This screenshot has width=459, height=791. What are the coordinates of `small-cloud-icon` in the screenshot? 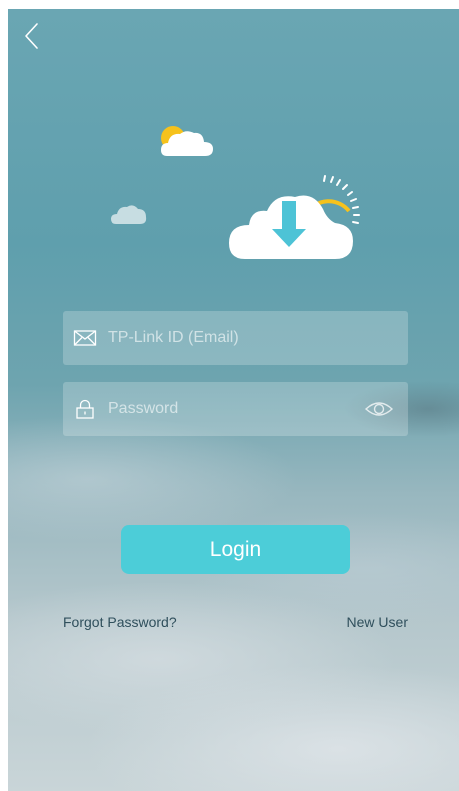 It's located at (129, 214).